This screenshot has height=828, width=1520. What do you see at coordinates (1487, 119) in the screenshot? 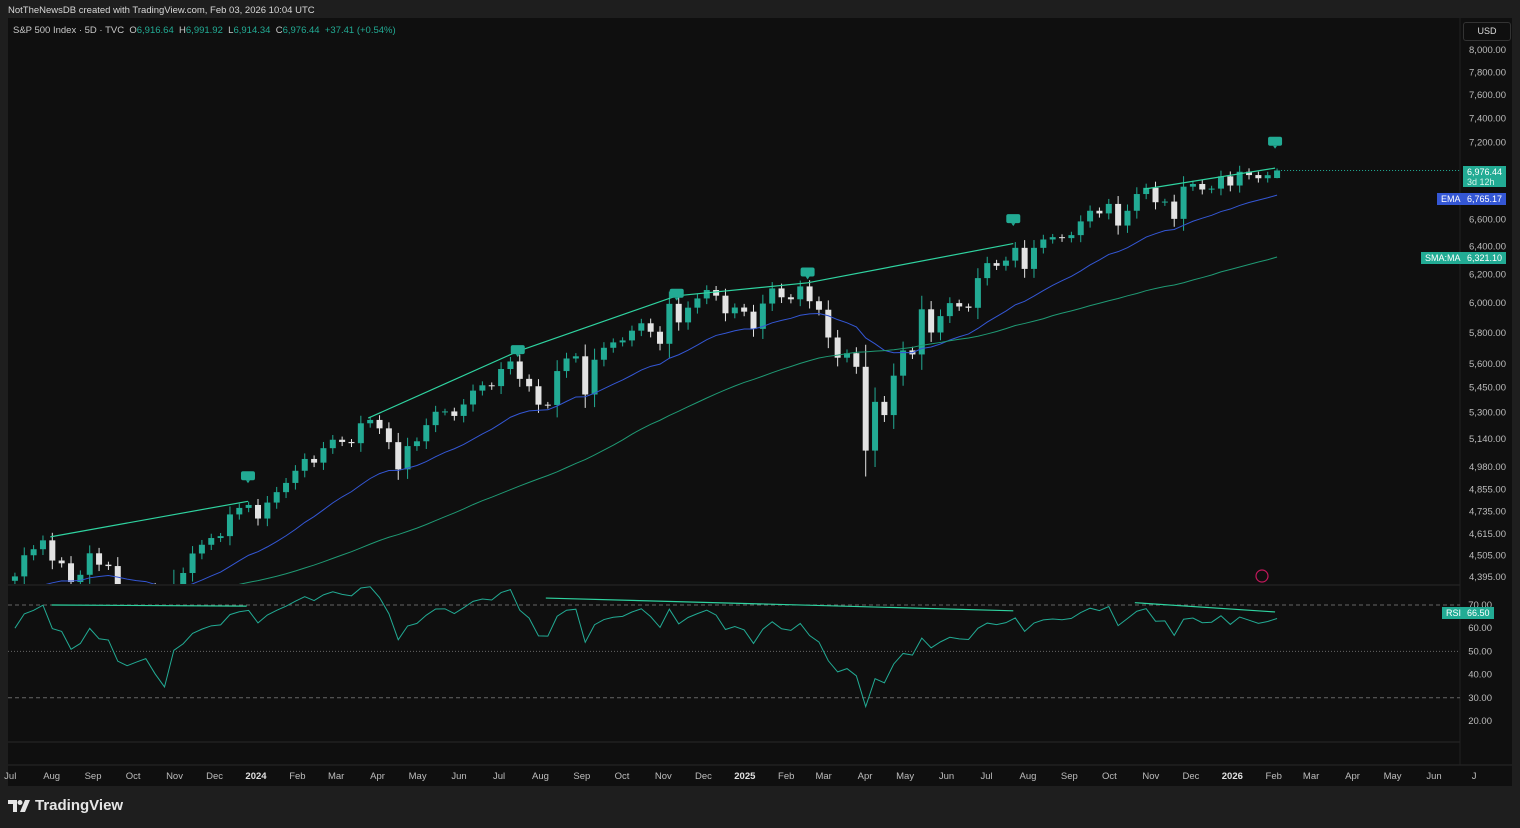
I see `price-tick-label: 7,400.00` at bounding box center [1487, 119].